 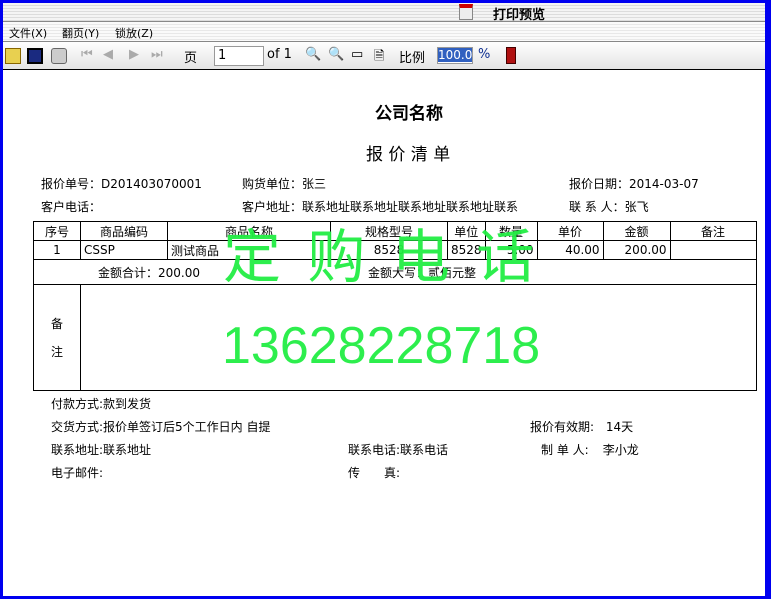 What do you see at coordinates (128, 272) in the screenshot?
I see `total-label: 金额合计：` at bounding box center [128, 272].